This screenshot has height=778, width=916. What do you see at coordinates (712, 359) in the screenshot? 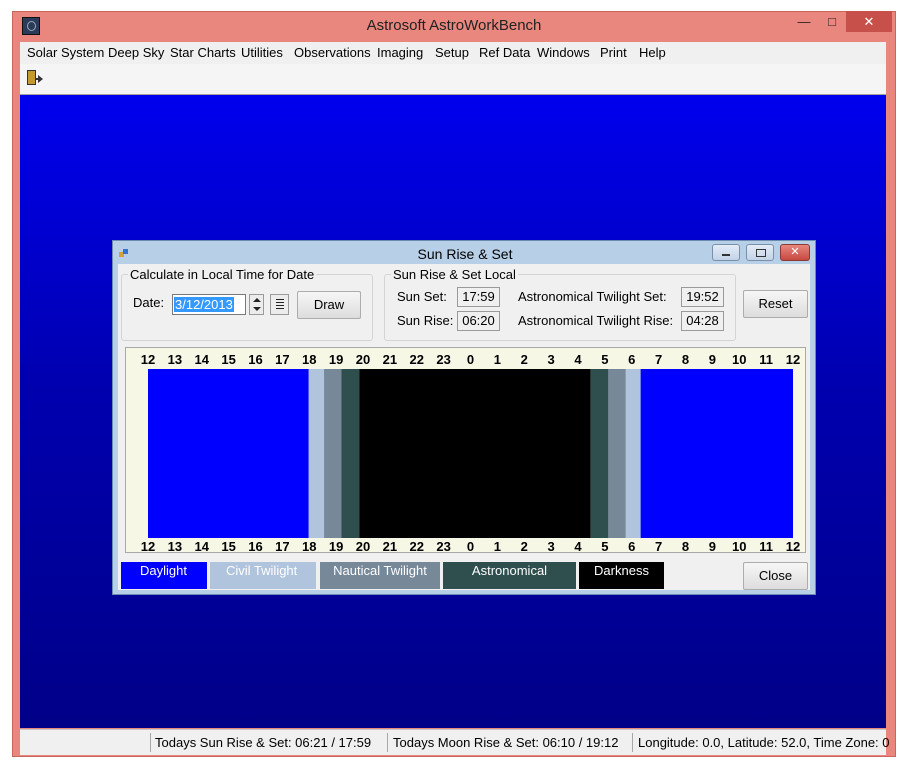
I see `top-hour-tick-label: 9` at bounding box center [712, 359].